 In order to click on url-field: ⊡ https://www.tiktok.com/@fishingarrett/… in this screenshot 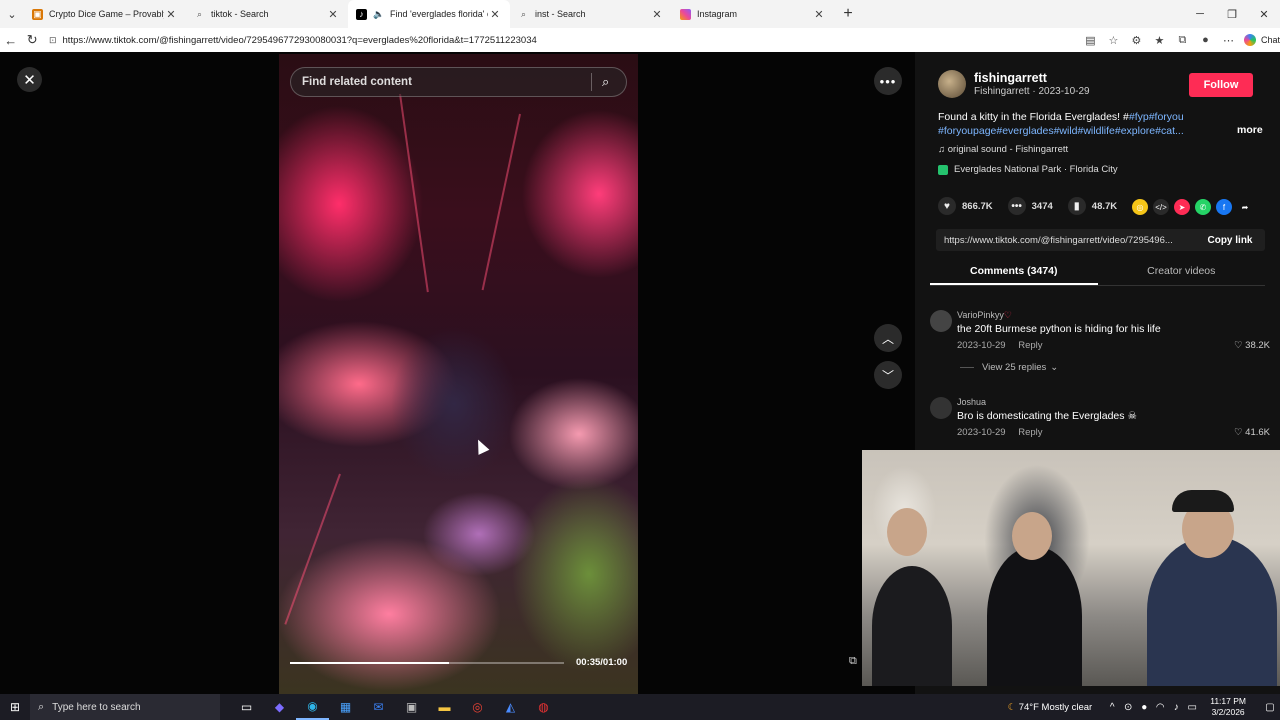, I will do `click(553, 40)`.